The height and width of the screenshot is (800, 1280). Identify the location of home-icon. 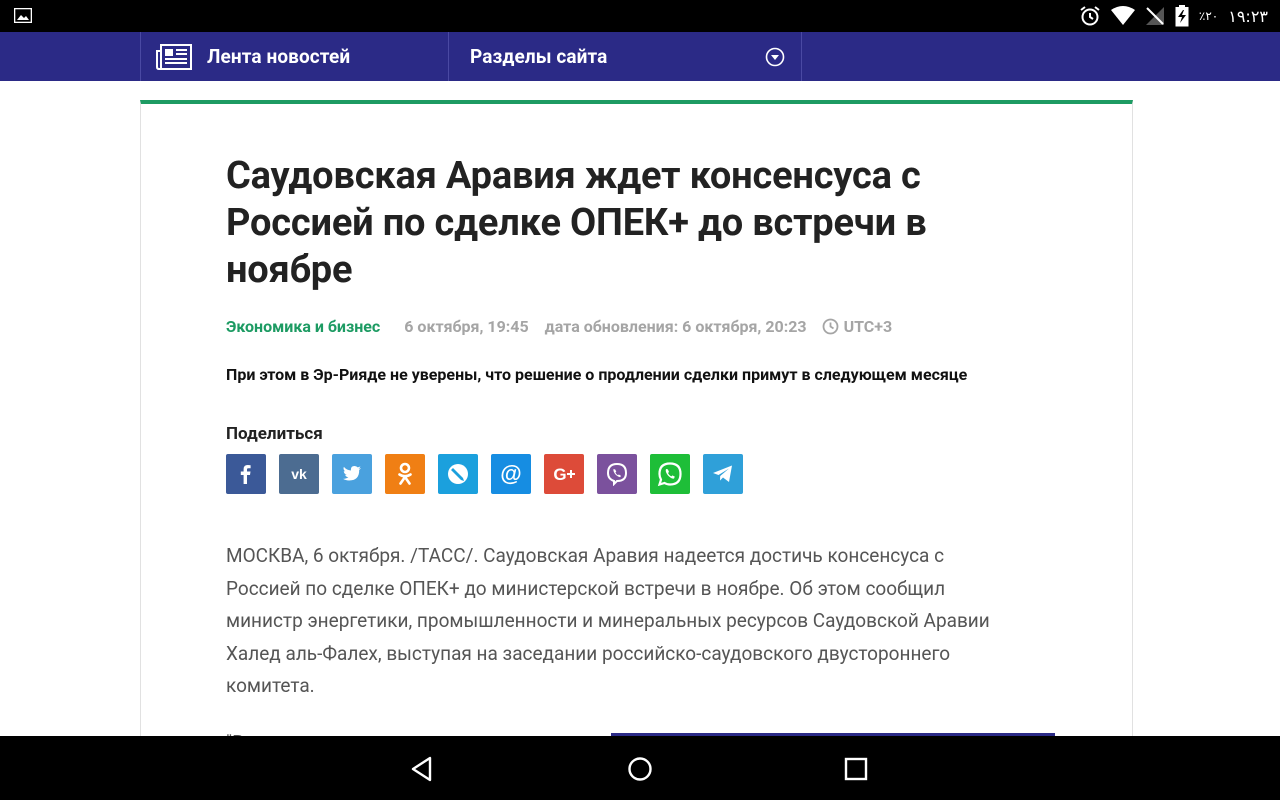
(640, 769).